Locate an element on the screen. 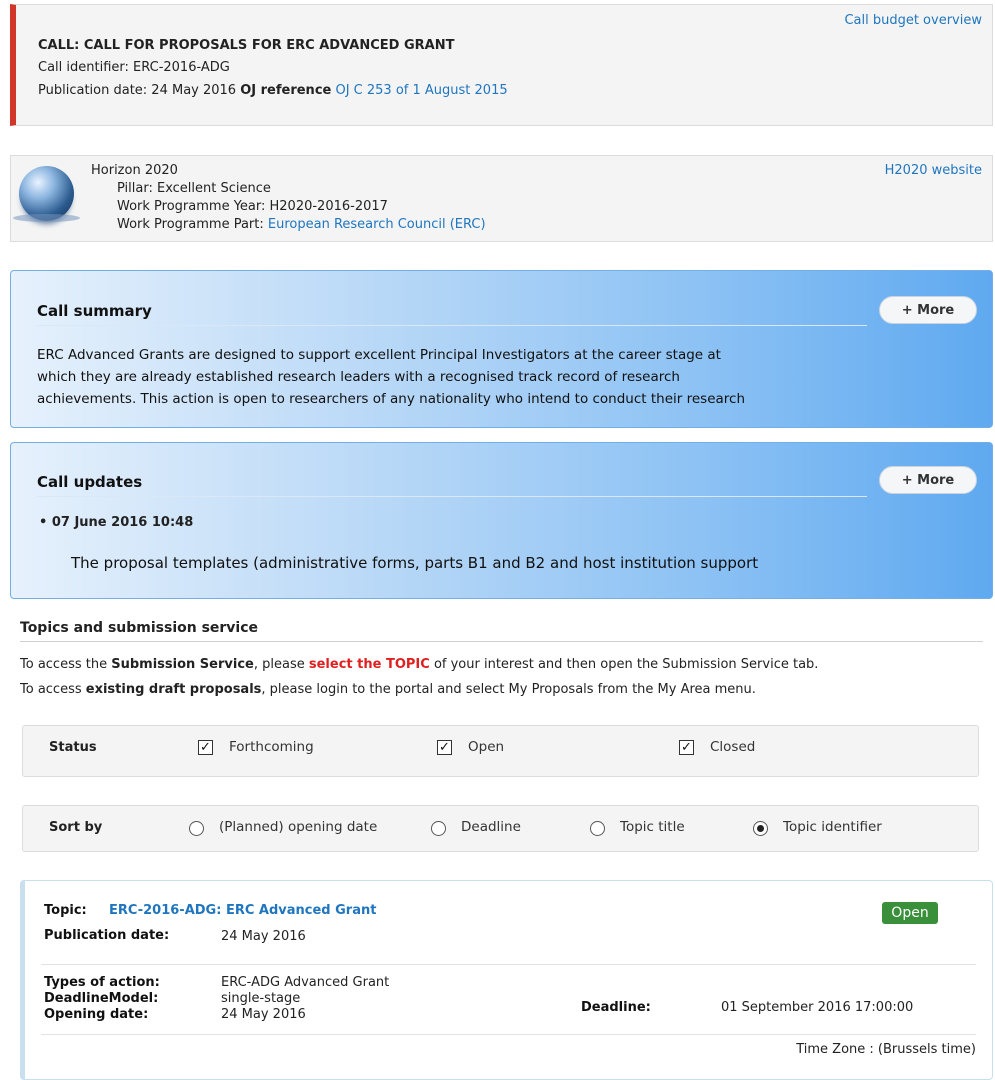 This screenshot has width=995, height=1080. oj-reference-label: OJ reference is located at coordinates (286, 90).